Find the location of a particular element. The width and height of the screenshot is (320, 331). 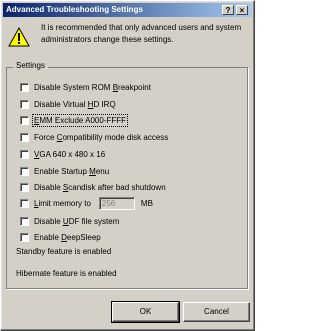

option-disable-rom-breakpoint: Disable System ROM Breakpoint is located at coordinates (85, 87).